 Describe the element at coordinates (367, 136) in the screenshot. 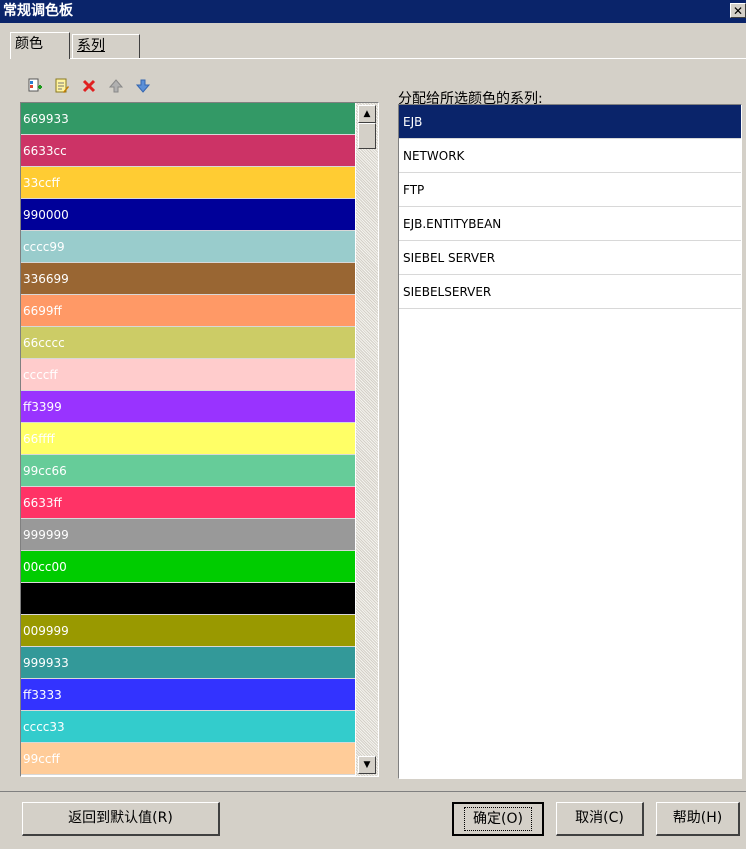

I see `scroll-thumb` at that location.